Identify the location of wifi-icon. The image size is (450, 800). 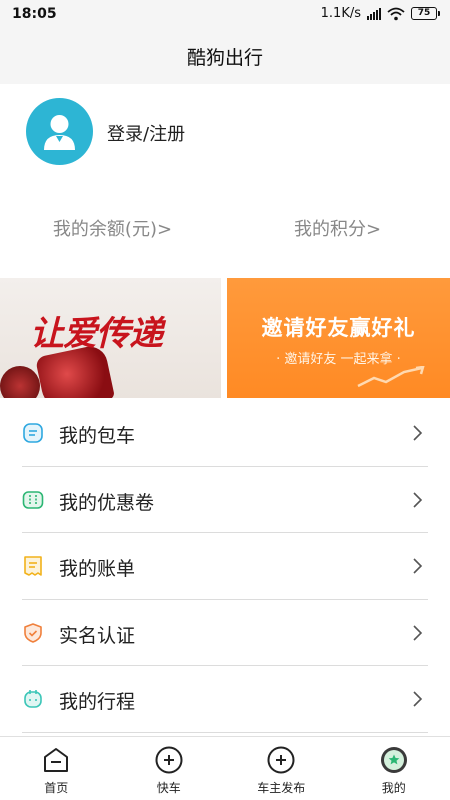
(396, 13).